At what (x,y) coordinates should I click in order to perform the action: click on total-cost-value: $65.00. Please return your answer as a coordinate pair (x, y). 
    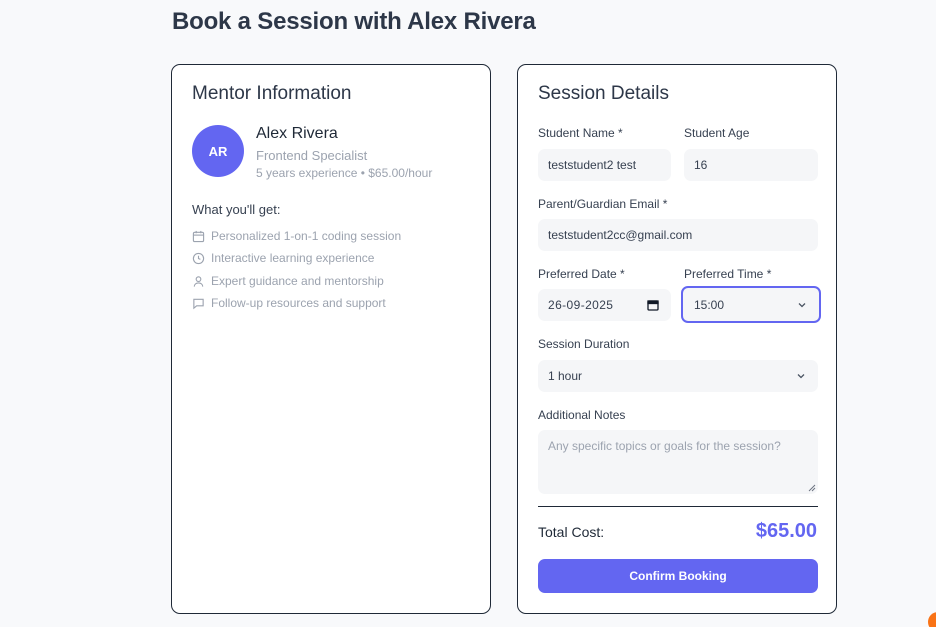
    Looking at the image, I should click on (786, 531).